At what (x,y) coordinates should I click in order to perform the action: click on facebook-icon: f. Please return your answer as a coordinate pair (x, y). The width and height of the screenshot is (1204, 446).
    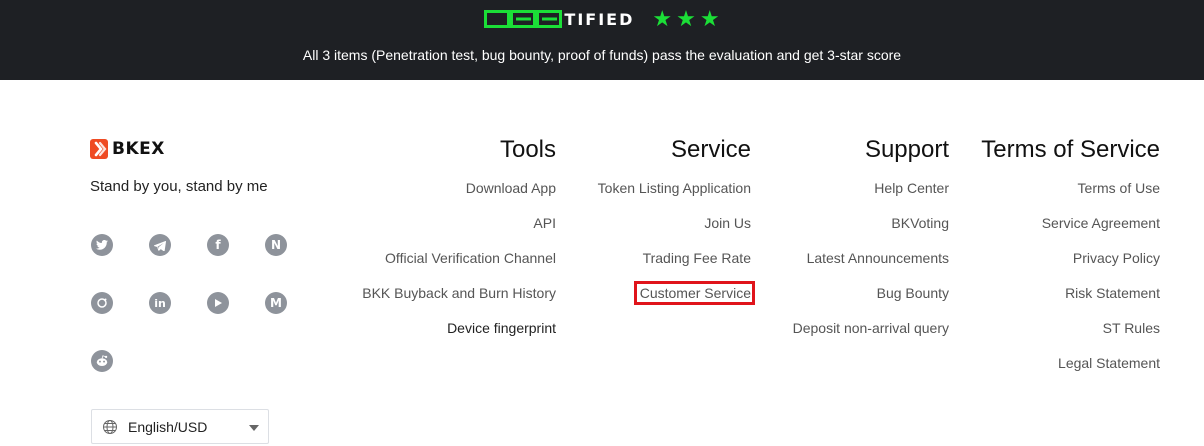
    Looking at the image, I should click on (218, 245).